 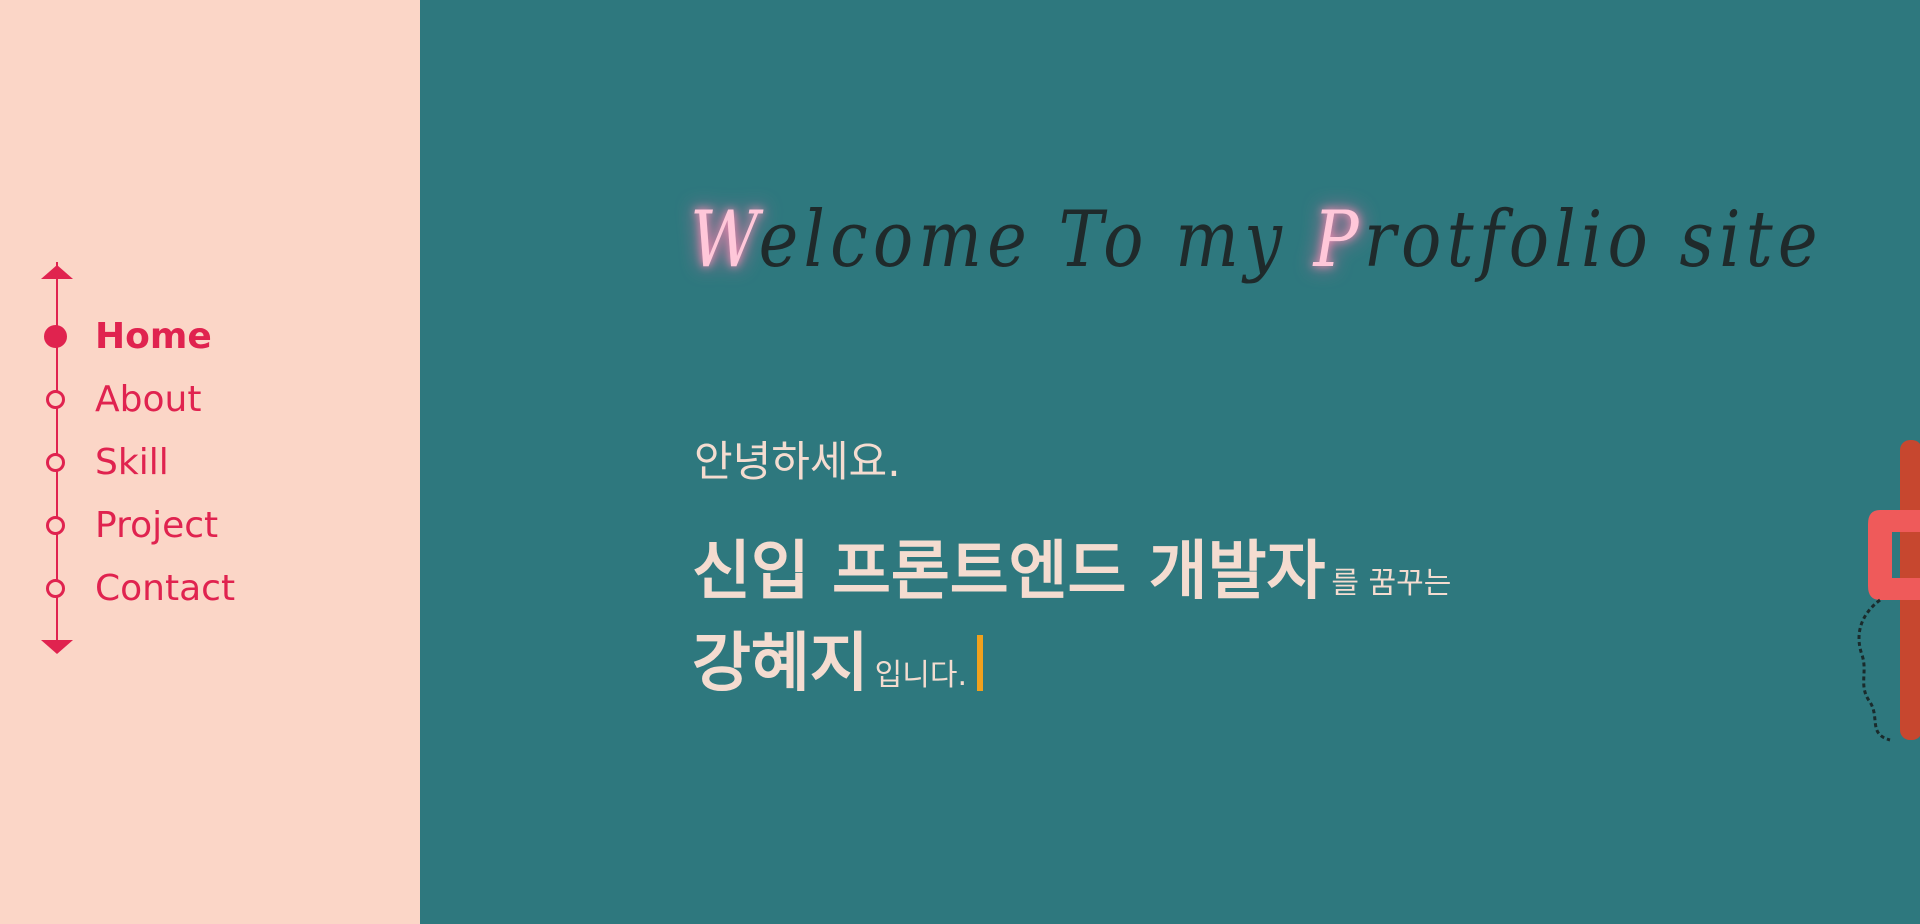 I want to click on intro-line-role: 신입 프론트엔드 개발자 를 꿈꾸는, so click(x=1071, y=566).